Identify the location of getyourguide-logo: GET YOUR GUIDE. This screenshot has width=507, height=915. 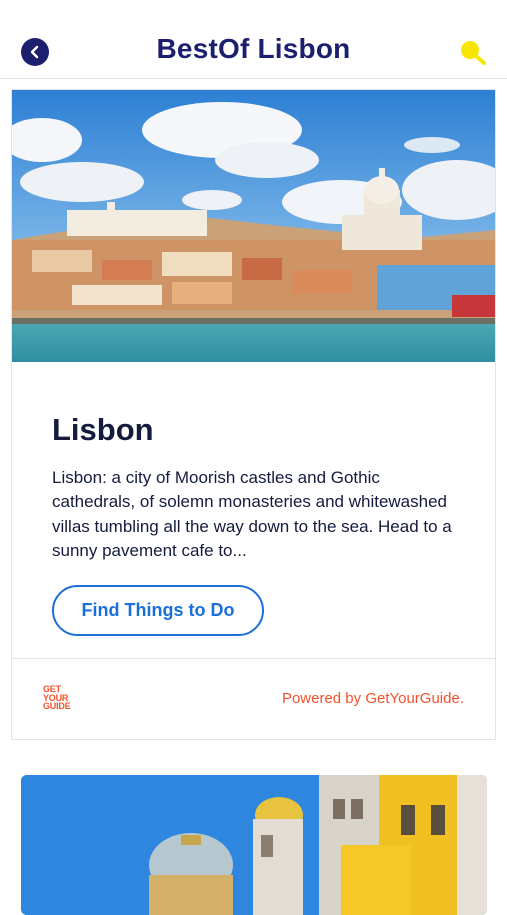
(63, 698).